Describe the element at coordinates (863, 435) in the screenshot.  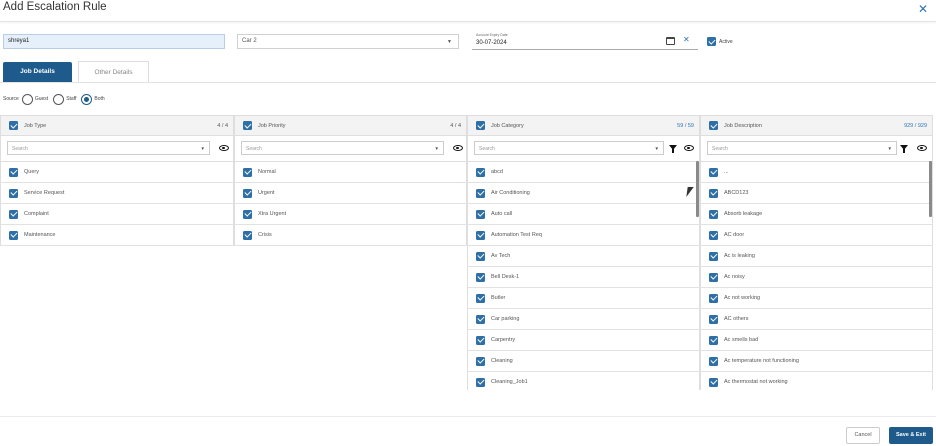
I see `cancel-button: Cancel` at that location.